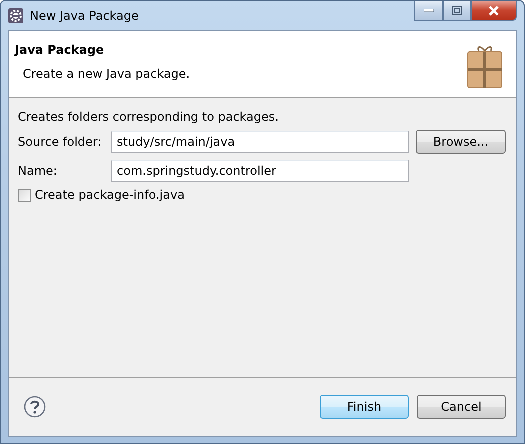 This screenshot has height=444, width=525. What do you see at coordinates (60, 142) in the screenshot?
I see `field-label: Source folder:` at bounding box center [60, 142].